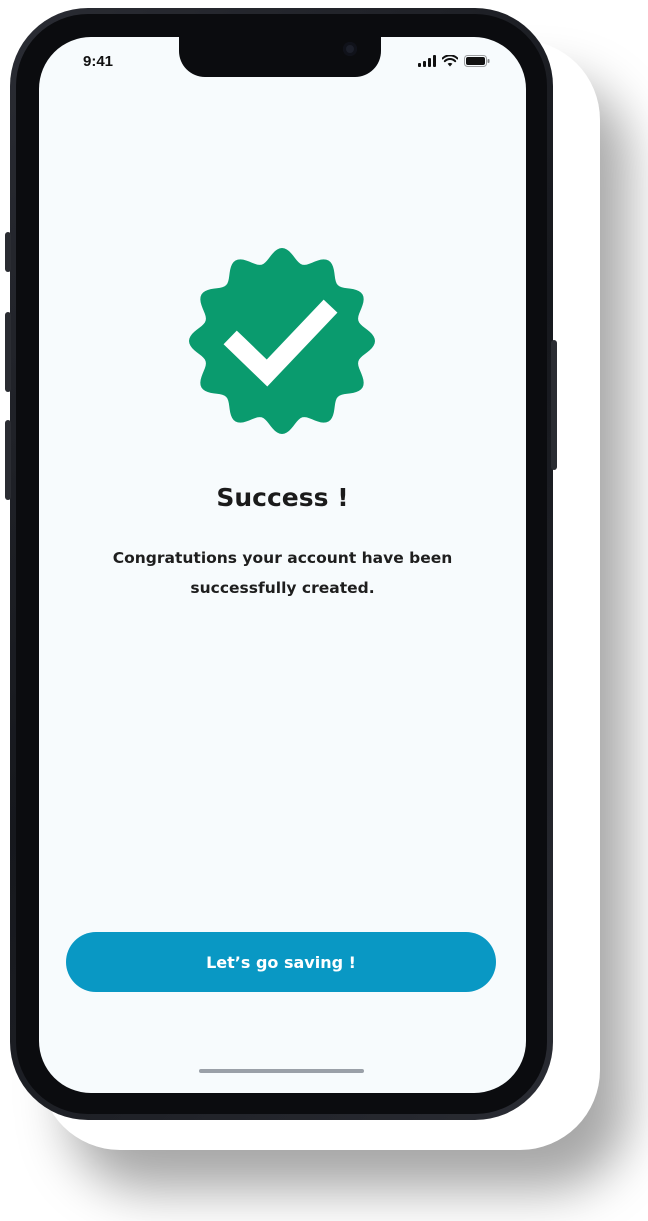 The width and height of the screenshot is (648, 1221). I want to click on status-icons, so click(454, 61).